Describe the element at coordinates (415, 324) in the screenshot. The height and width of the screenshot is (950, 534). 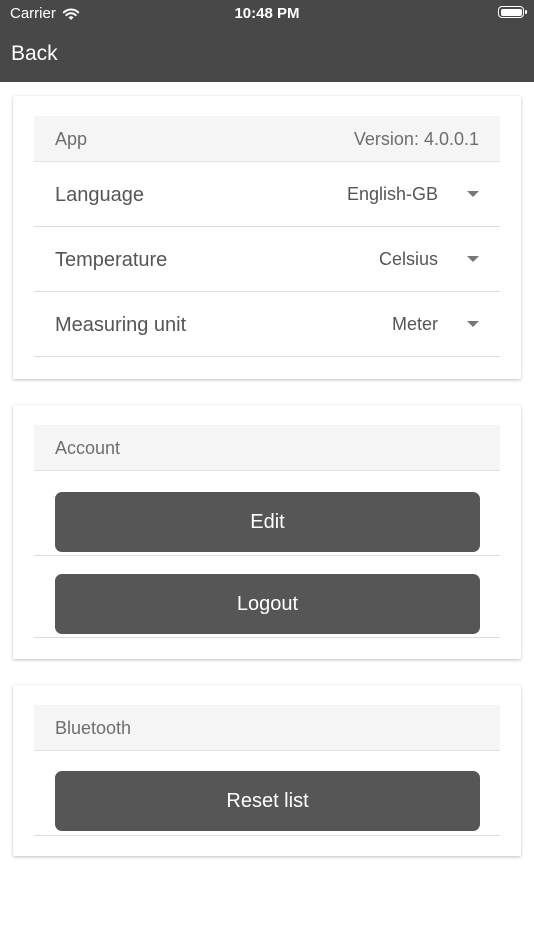
I see `measuring-unit-select: Meter` at that location.